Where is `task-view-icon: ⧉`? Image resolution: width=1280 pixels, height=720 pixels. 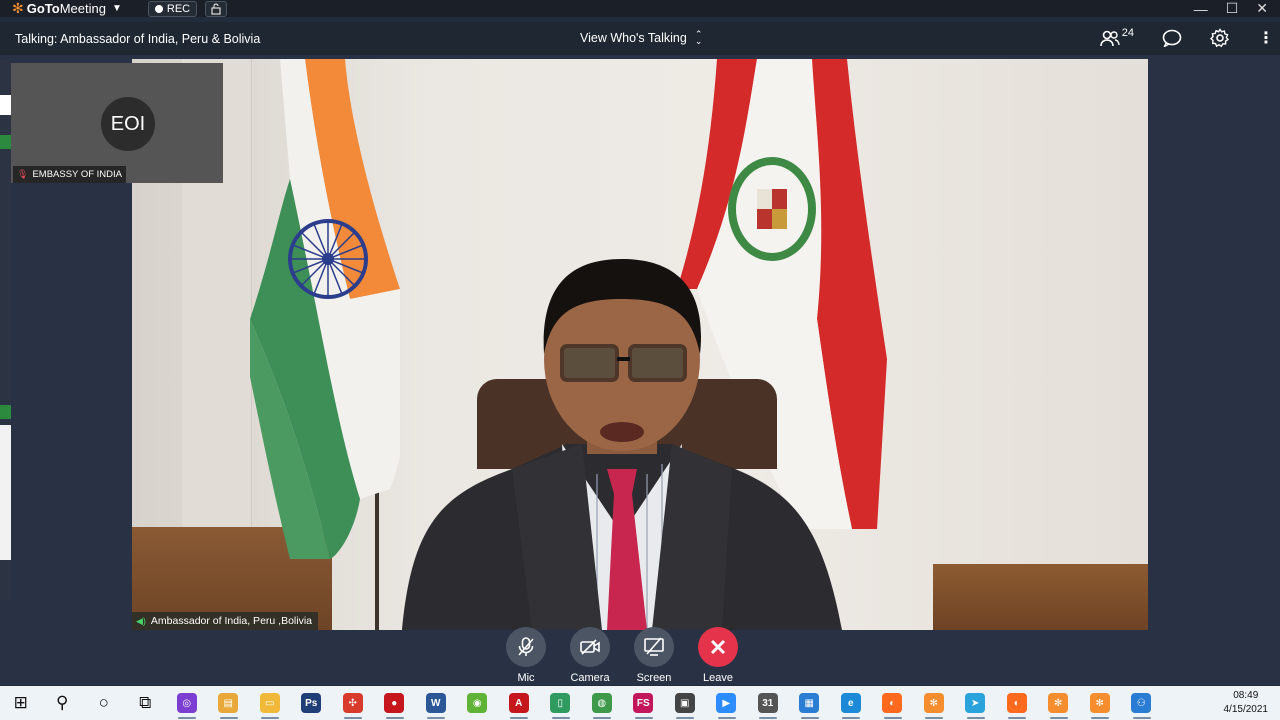 task-view-icon: ⧉ is located at coordinates (145, 702).